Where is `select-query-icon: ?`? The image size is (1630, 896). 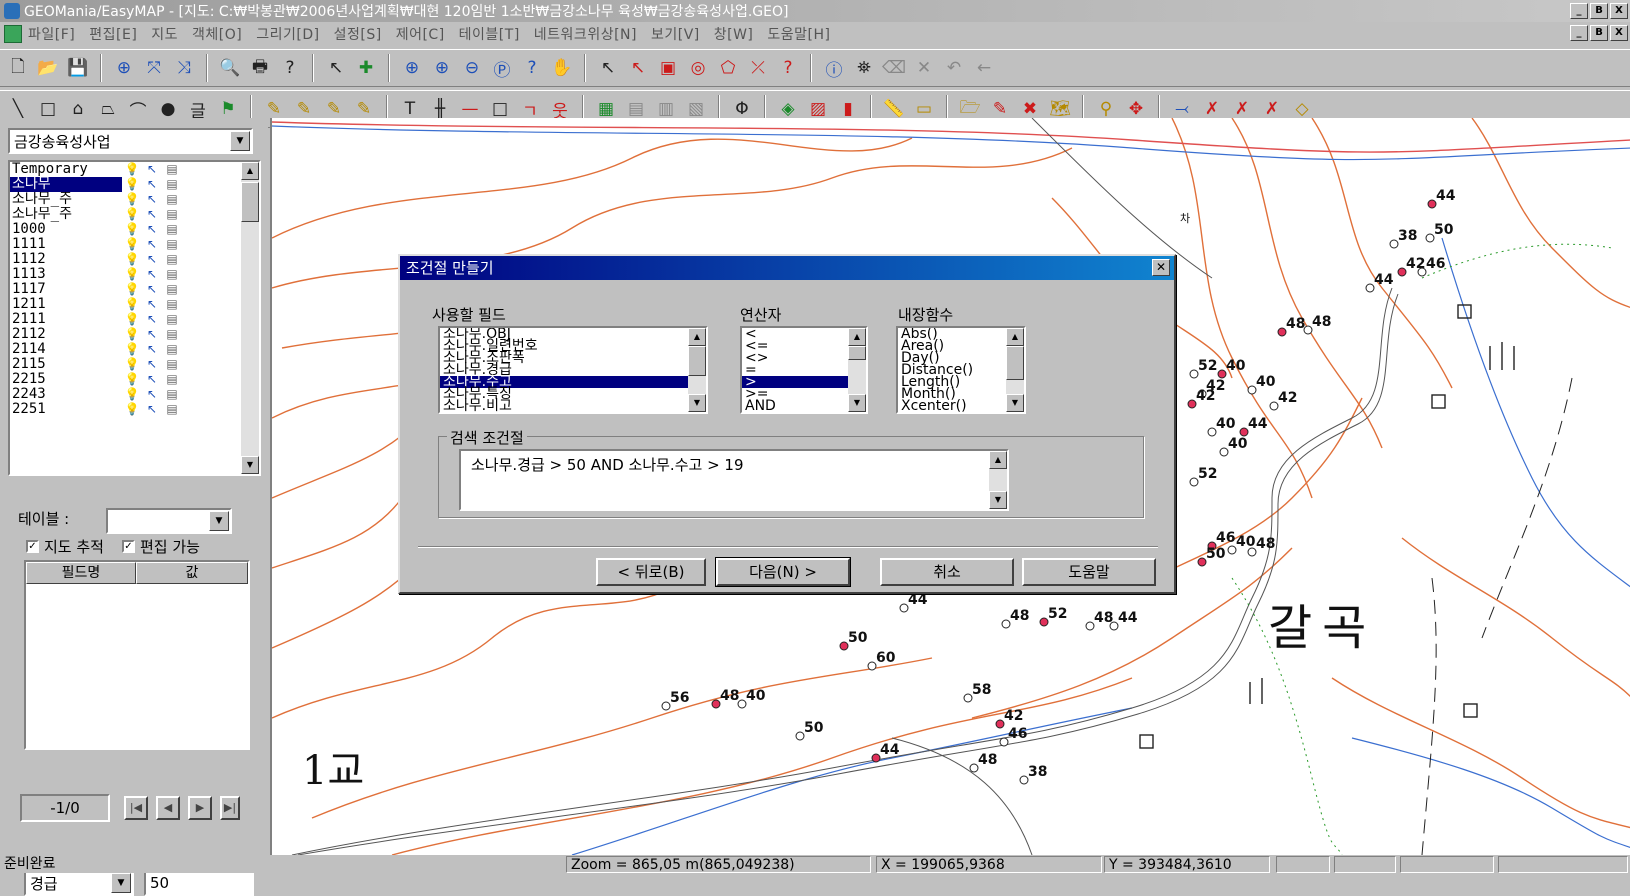
select-query-icon: ? is located at coordinates (788, 68).